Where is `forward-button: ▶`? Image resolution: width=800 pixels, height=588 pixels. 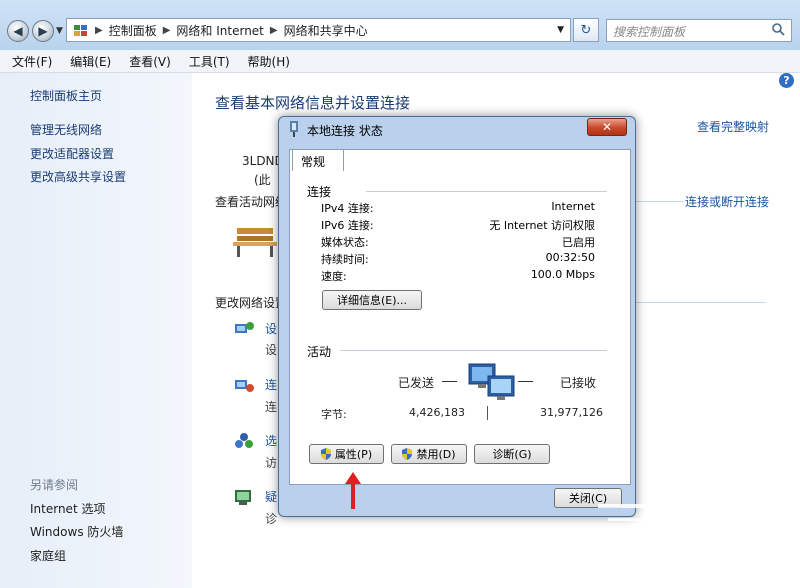
forward-button: ▶ is located at coordinates (43, 31).